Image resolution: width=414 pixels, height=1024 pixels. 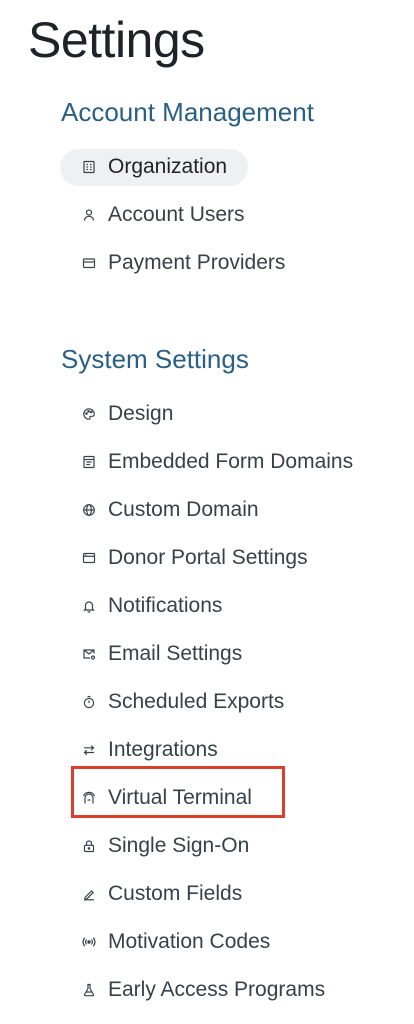 I want to click on sidebar-item-label: Embedded Form Domains, so click(x=231, y=461).